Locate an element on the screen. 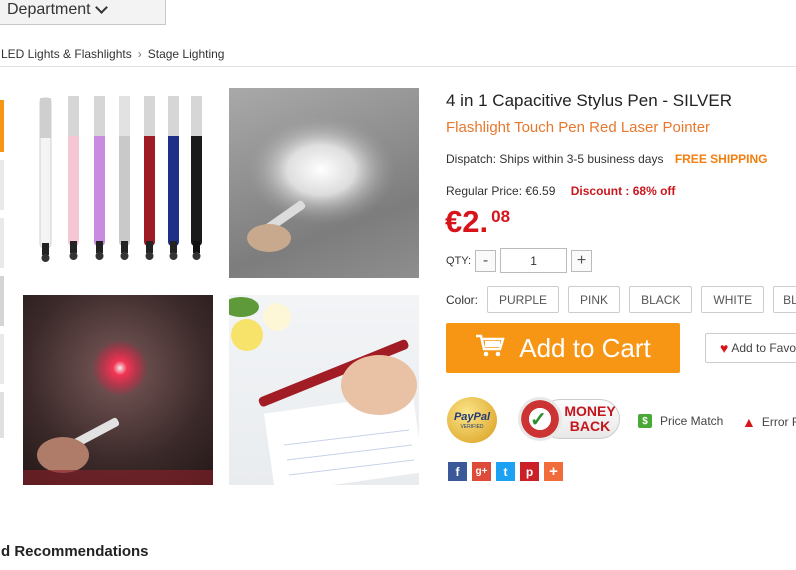 Image resolution: width=796 pixels, height=570 pixels. color-selector: Color: PURPLE PINK BLACK WHITE BLUE is located at coordinates (621, 299).